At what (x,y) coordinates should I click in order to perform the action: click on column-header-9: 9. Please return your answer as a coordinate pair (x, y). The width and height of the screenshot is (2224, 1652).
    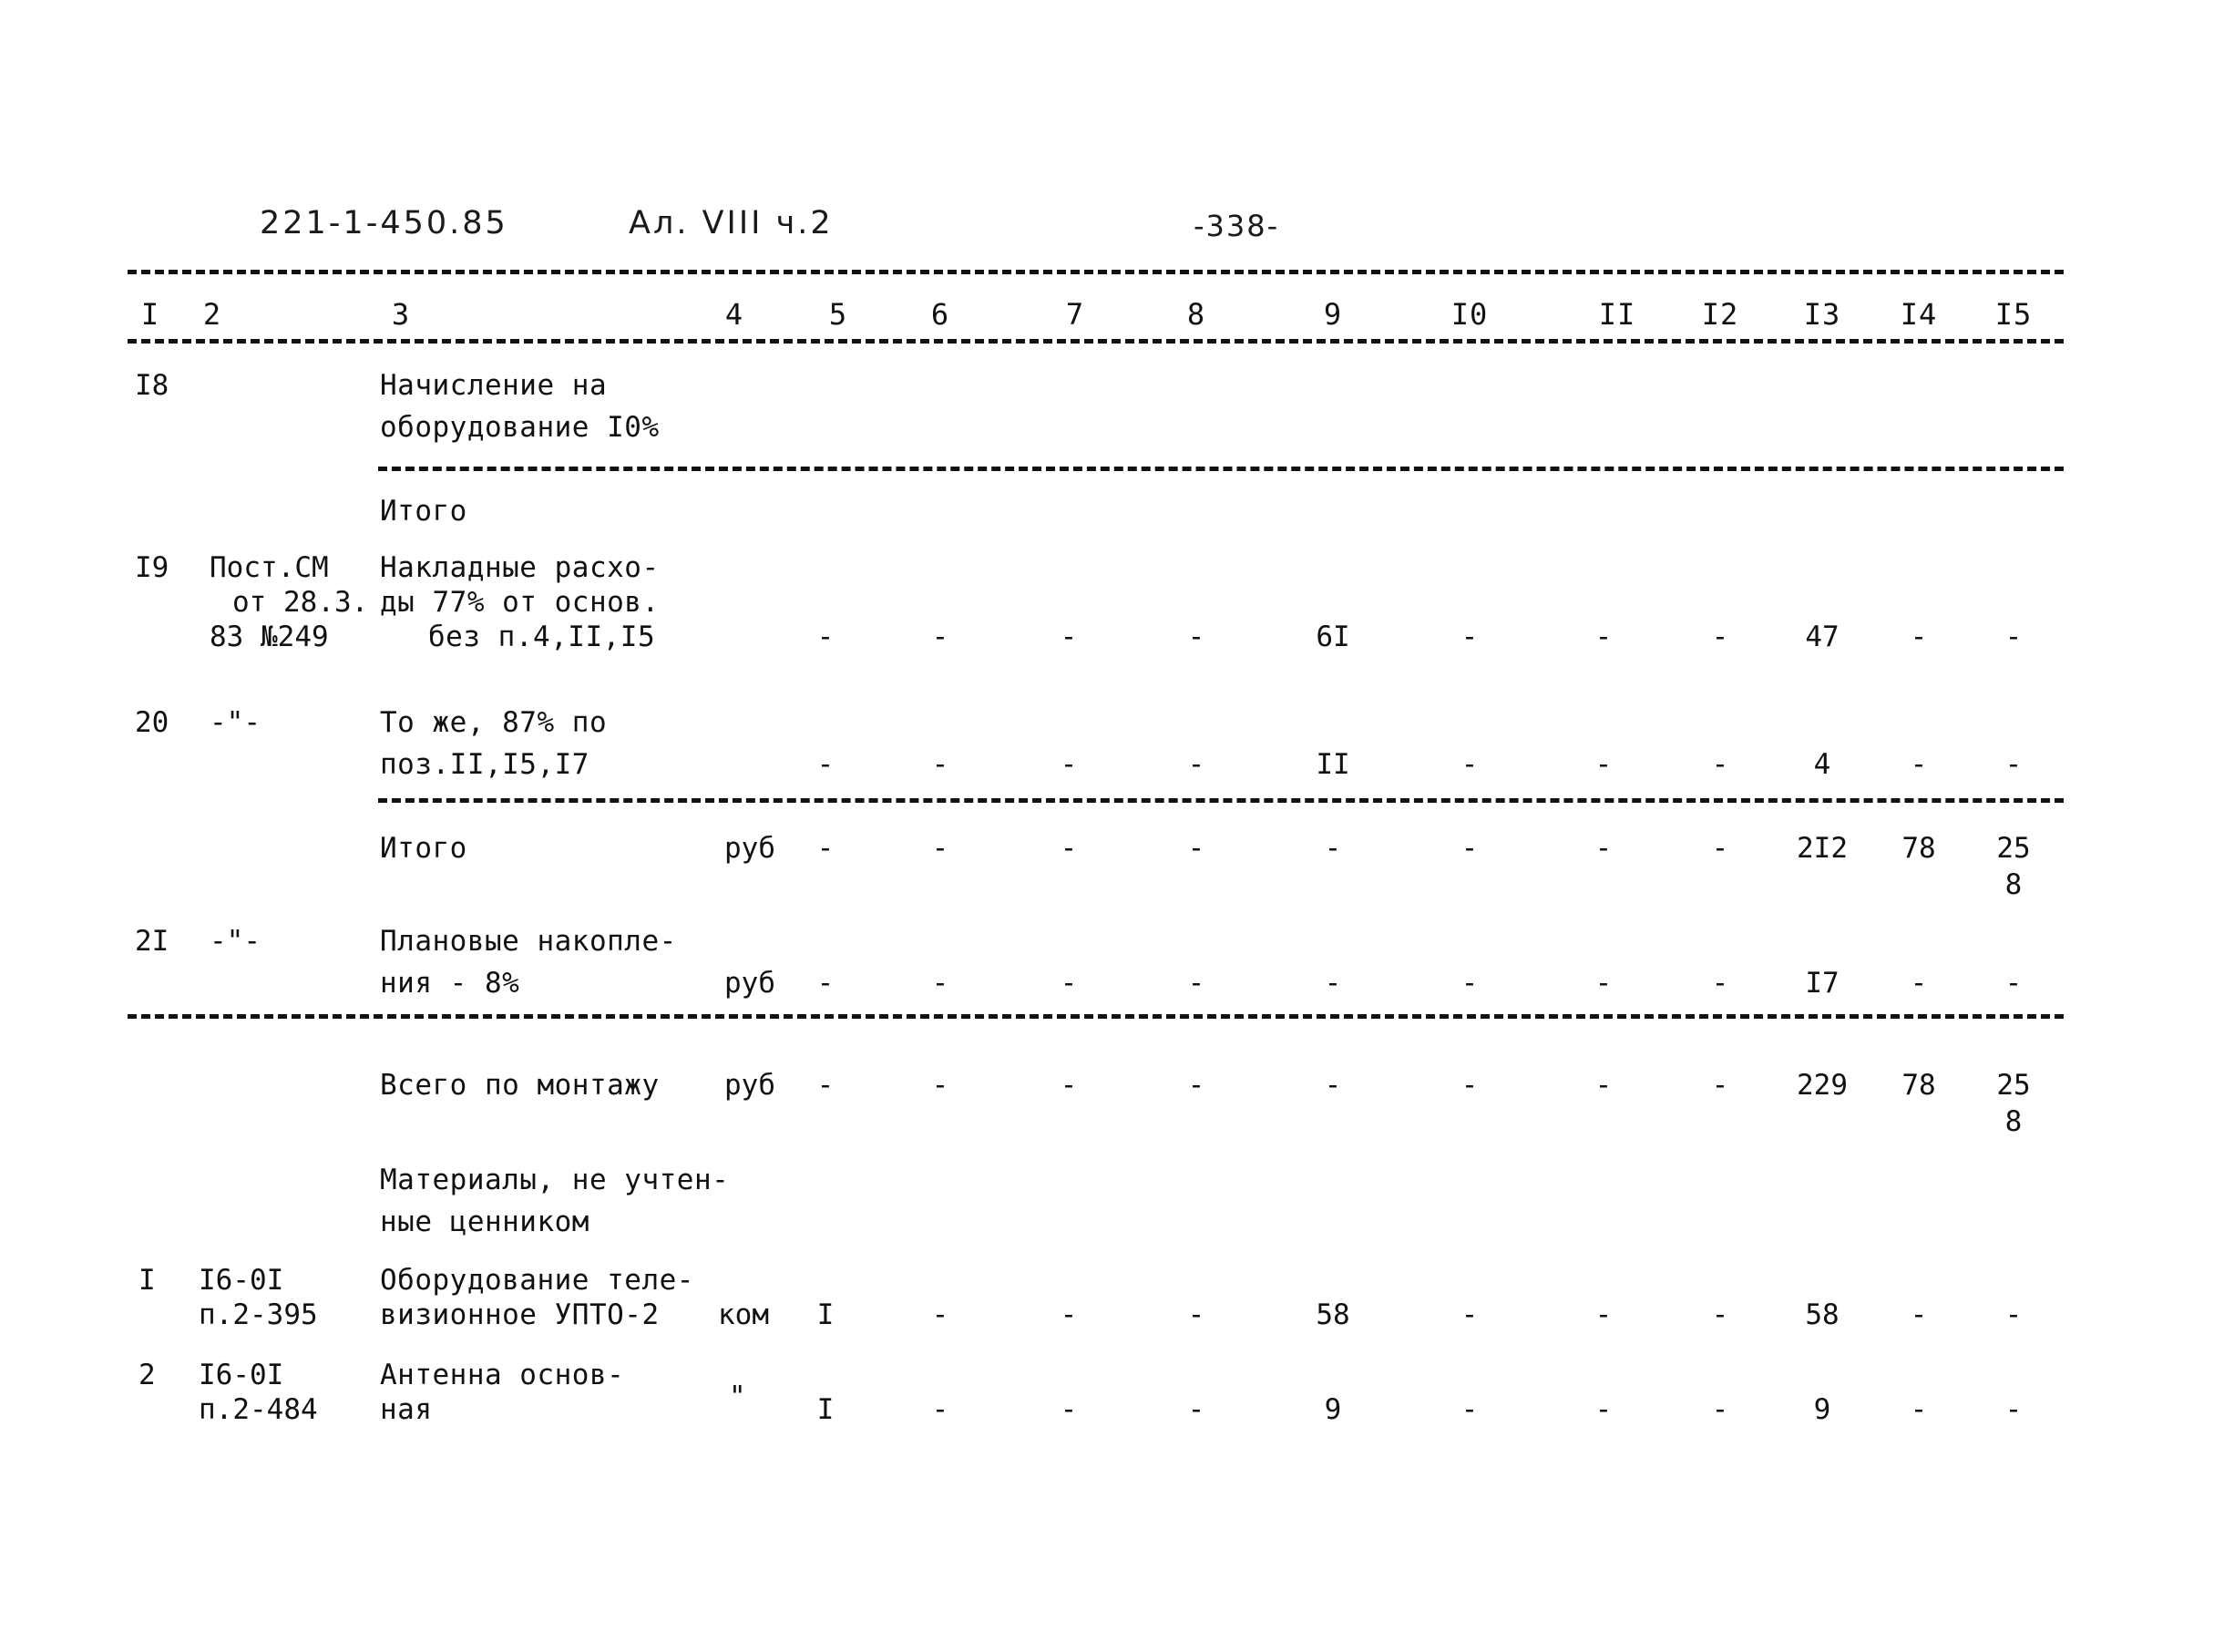
    Looking at the image, I should click on (1333, 314).